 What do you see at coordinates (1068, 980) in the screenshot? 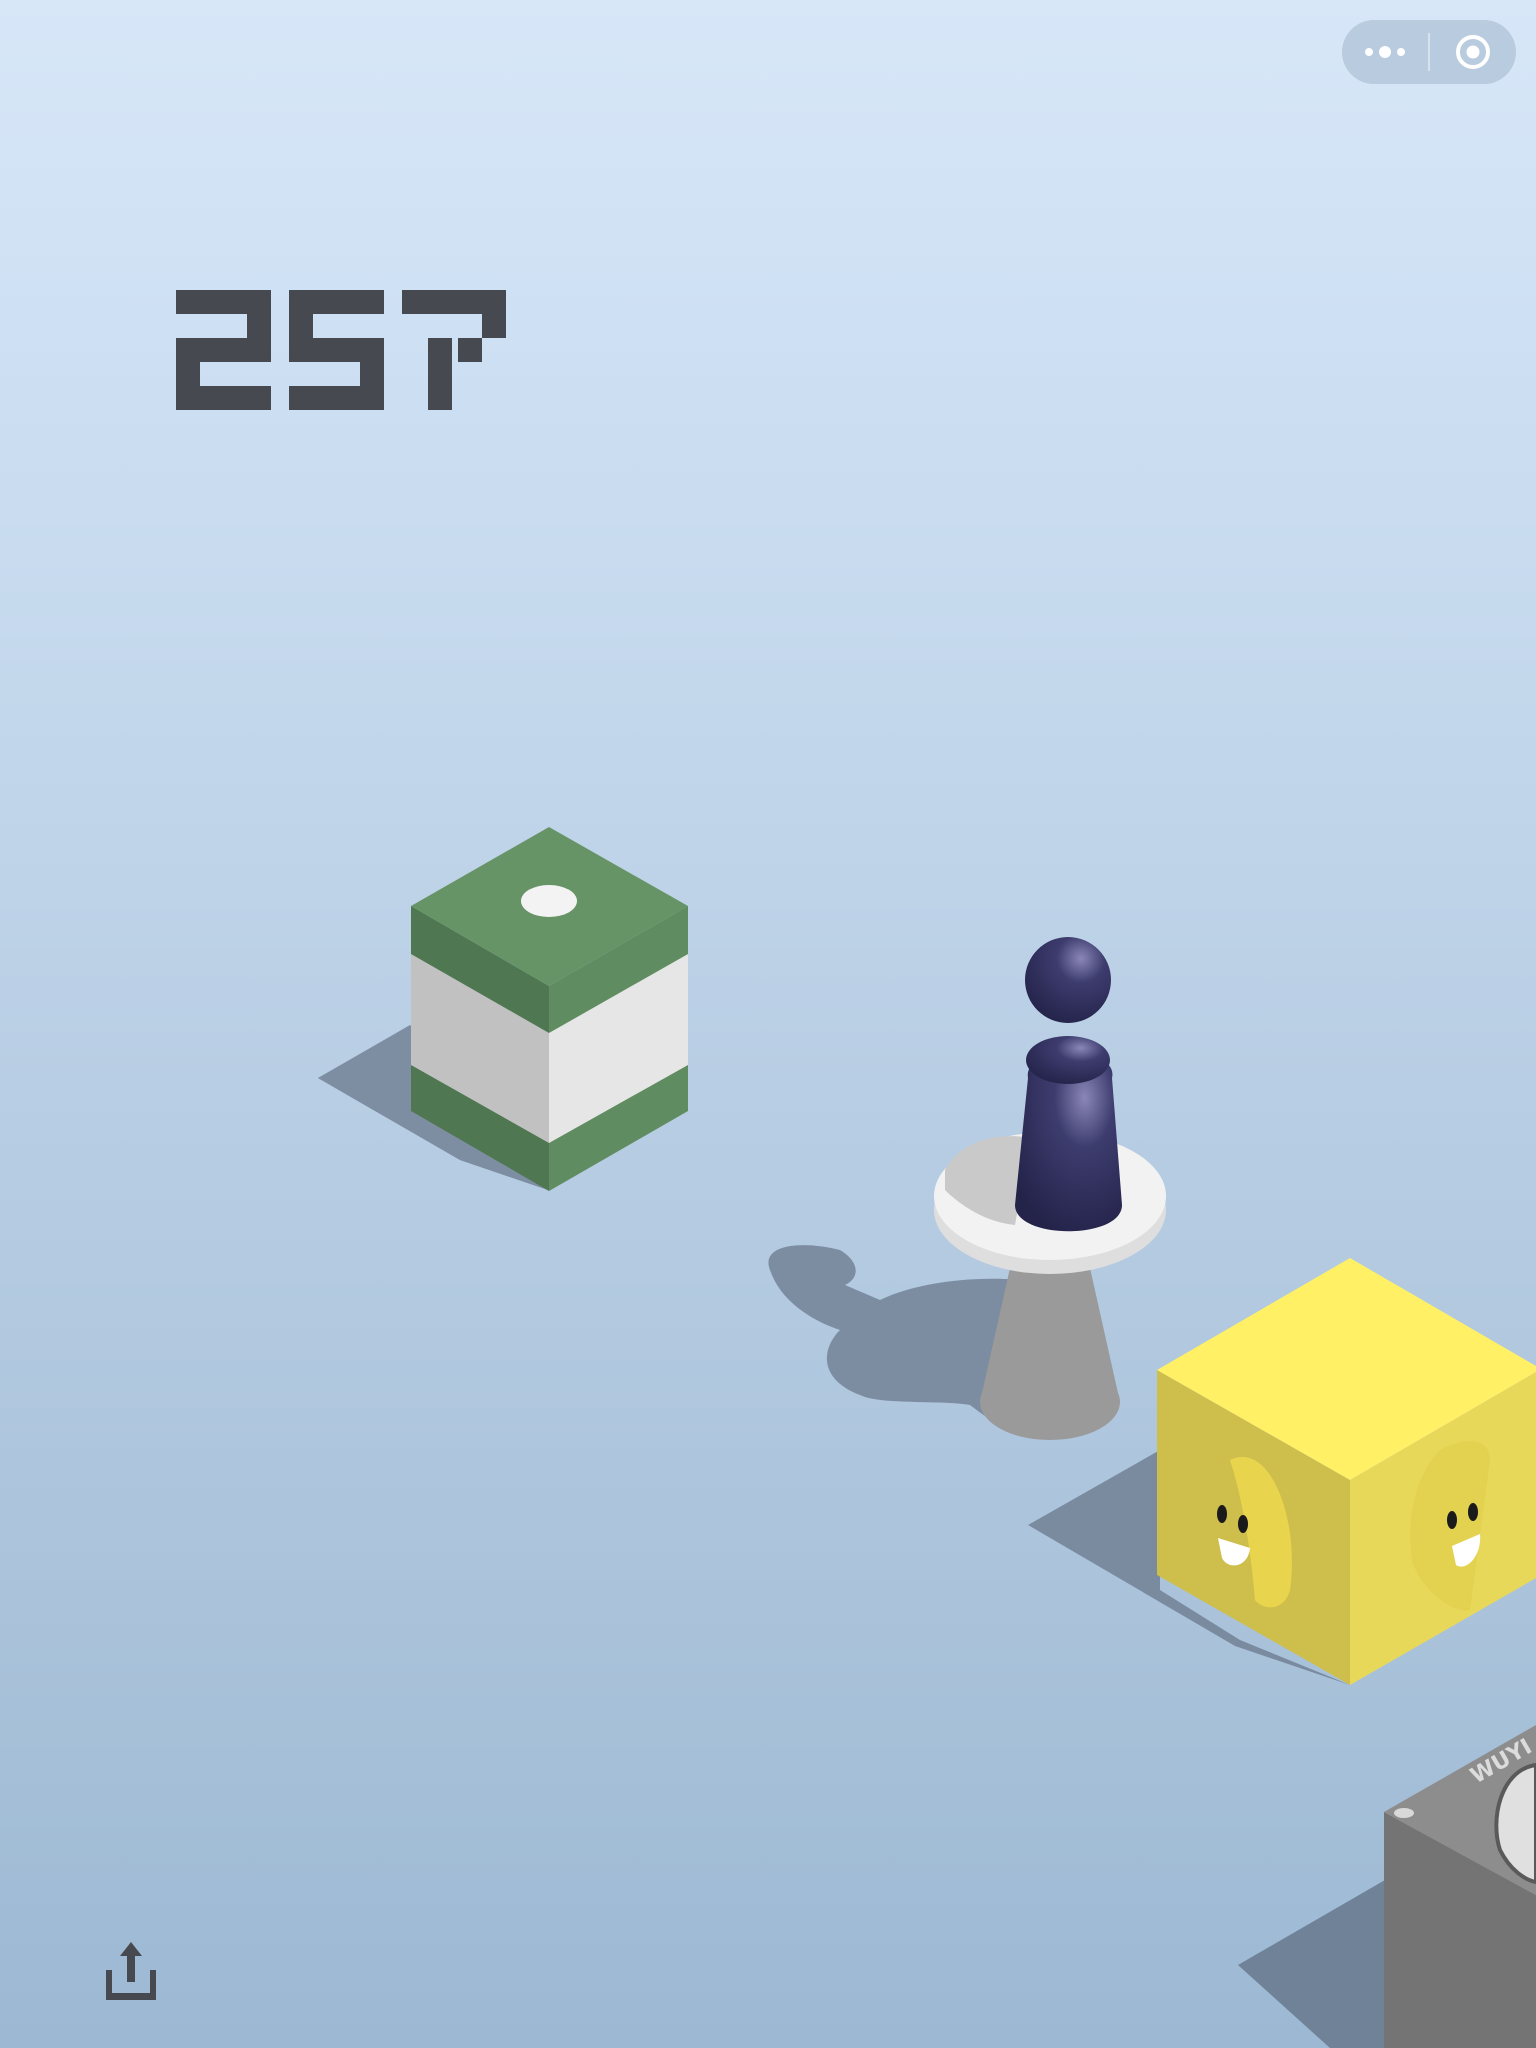
I see `player-head` at bounding box center [1068, 980].